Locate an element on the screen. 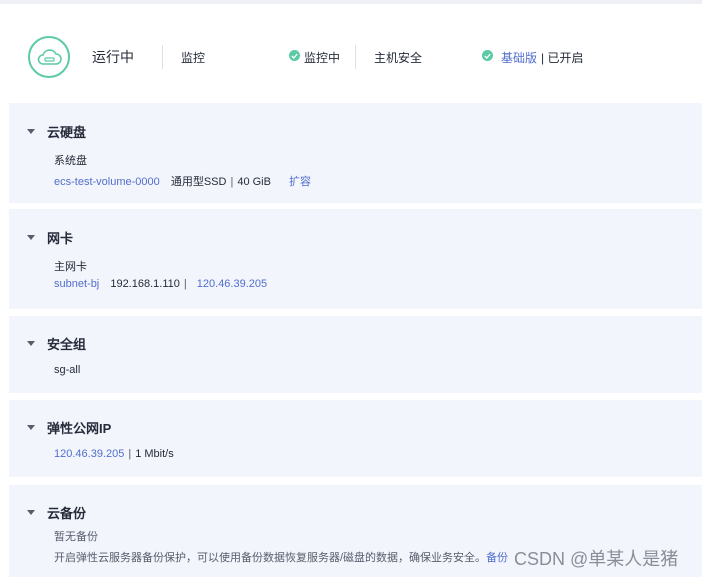 This screenshot has width=702, height=577. disk-subtitle: 系统盘 is located at coordinates (70, 161).